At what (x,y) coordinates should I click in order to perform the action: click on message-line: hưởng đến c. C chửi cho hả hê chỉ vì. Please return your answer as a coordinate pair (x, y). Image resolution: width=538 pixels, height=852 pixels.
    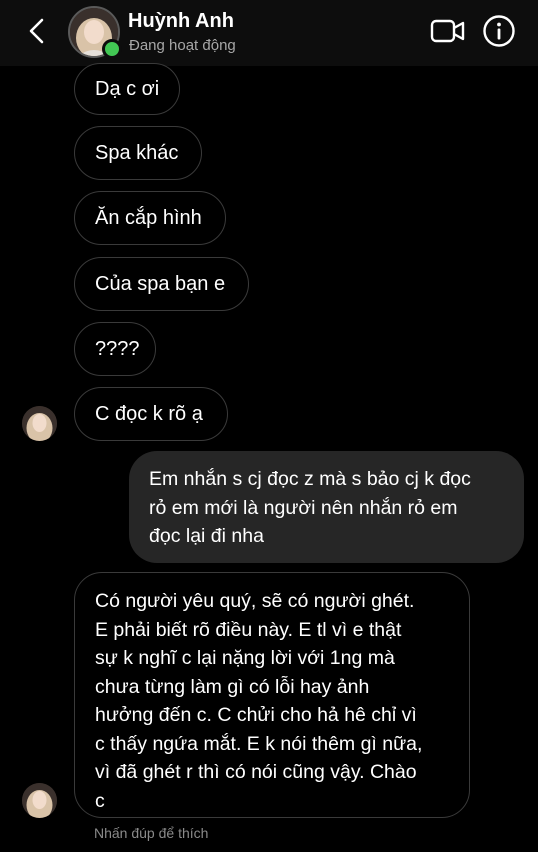
    Looking at the image, I should click on (256, 715).